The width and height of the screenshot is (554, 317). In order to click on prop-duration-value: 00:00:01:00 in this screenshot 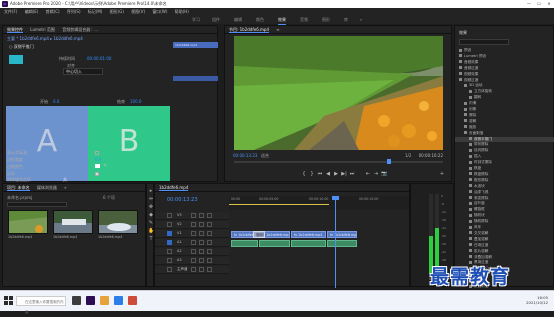, I will do `click(99, 58)`.